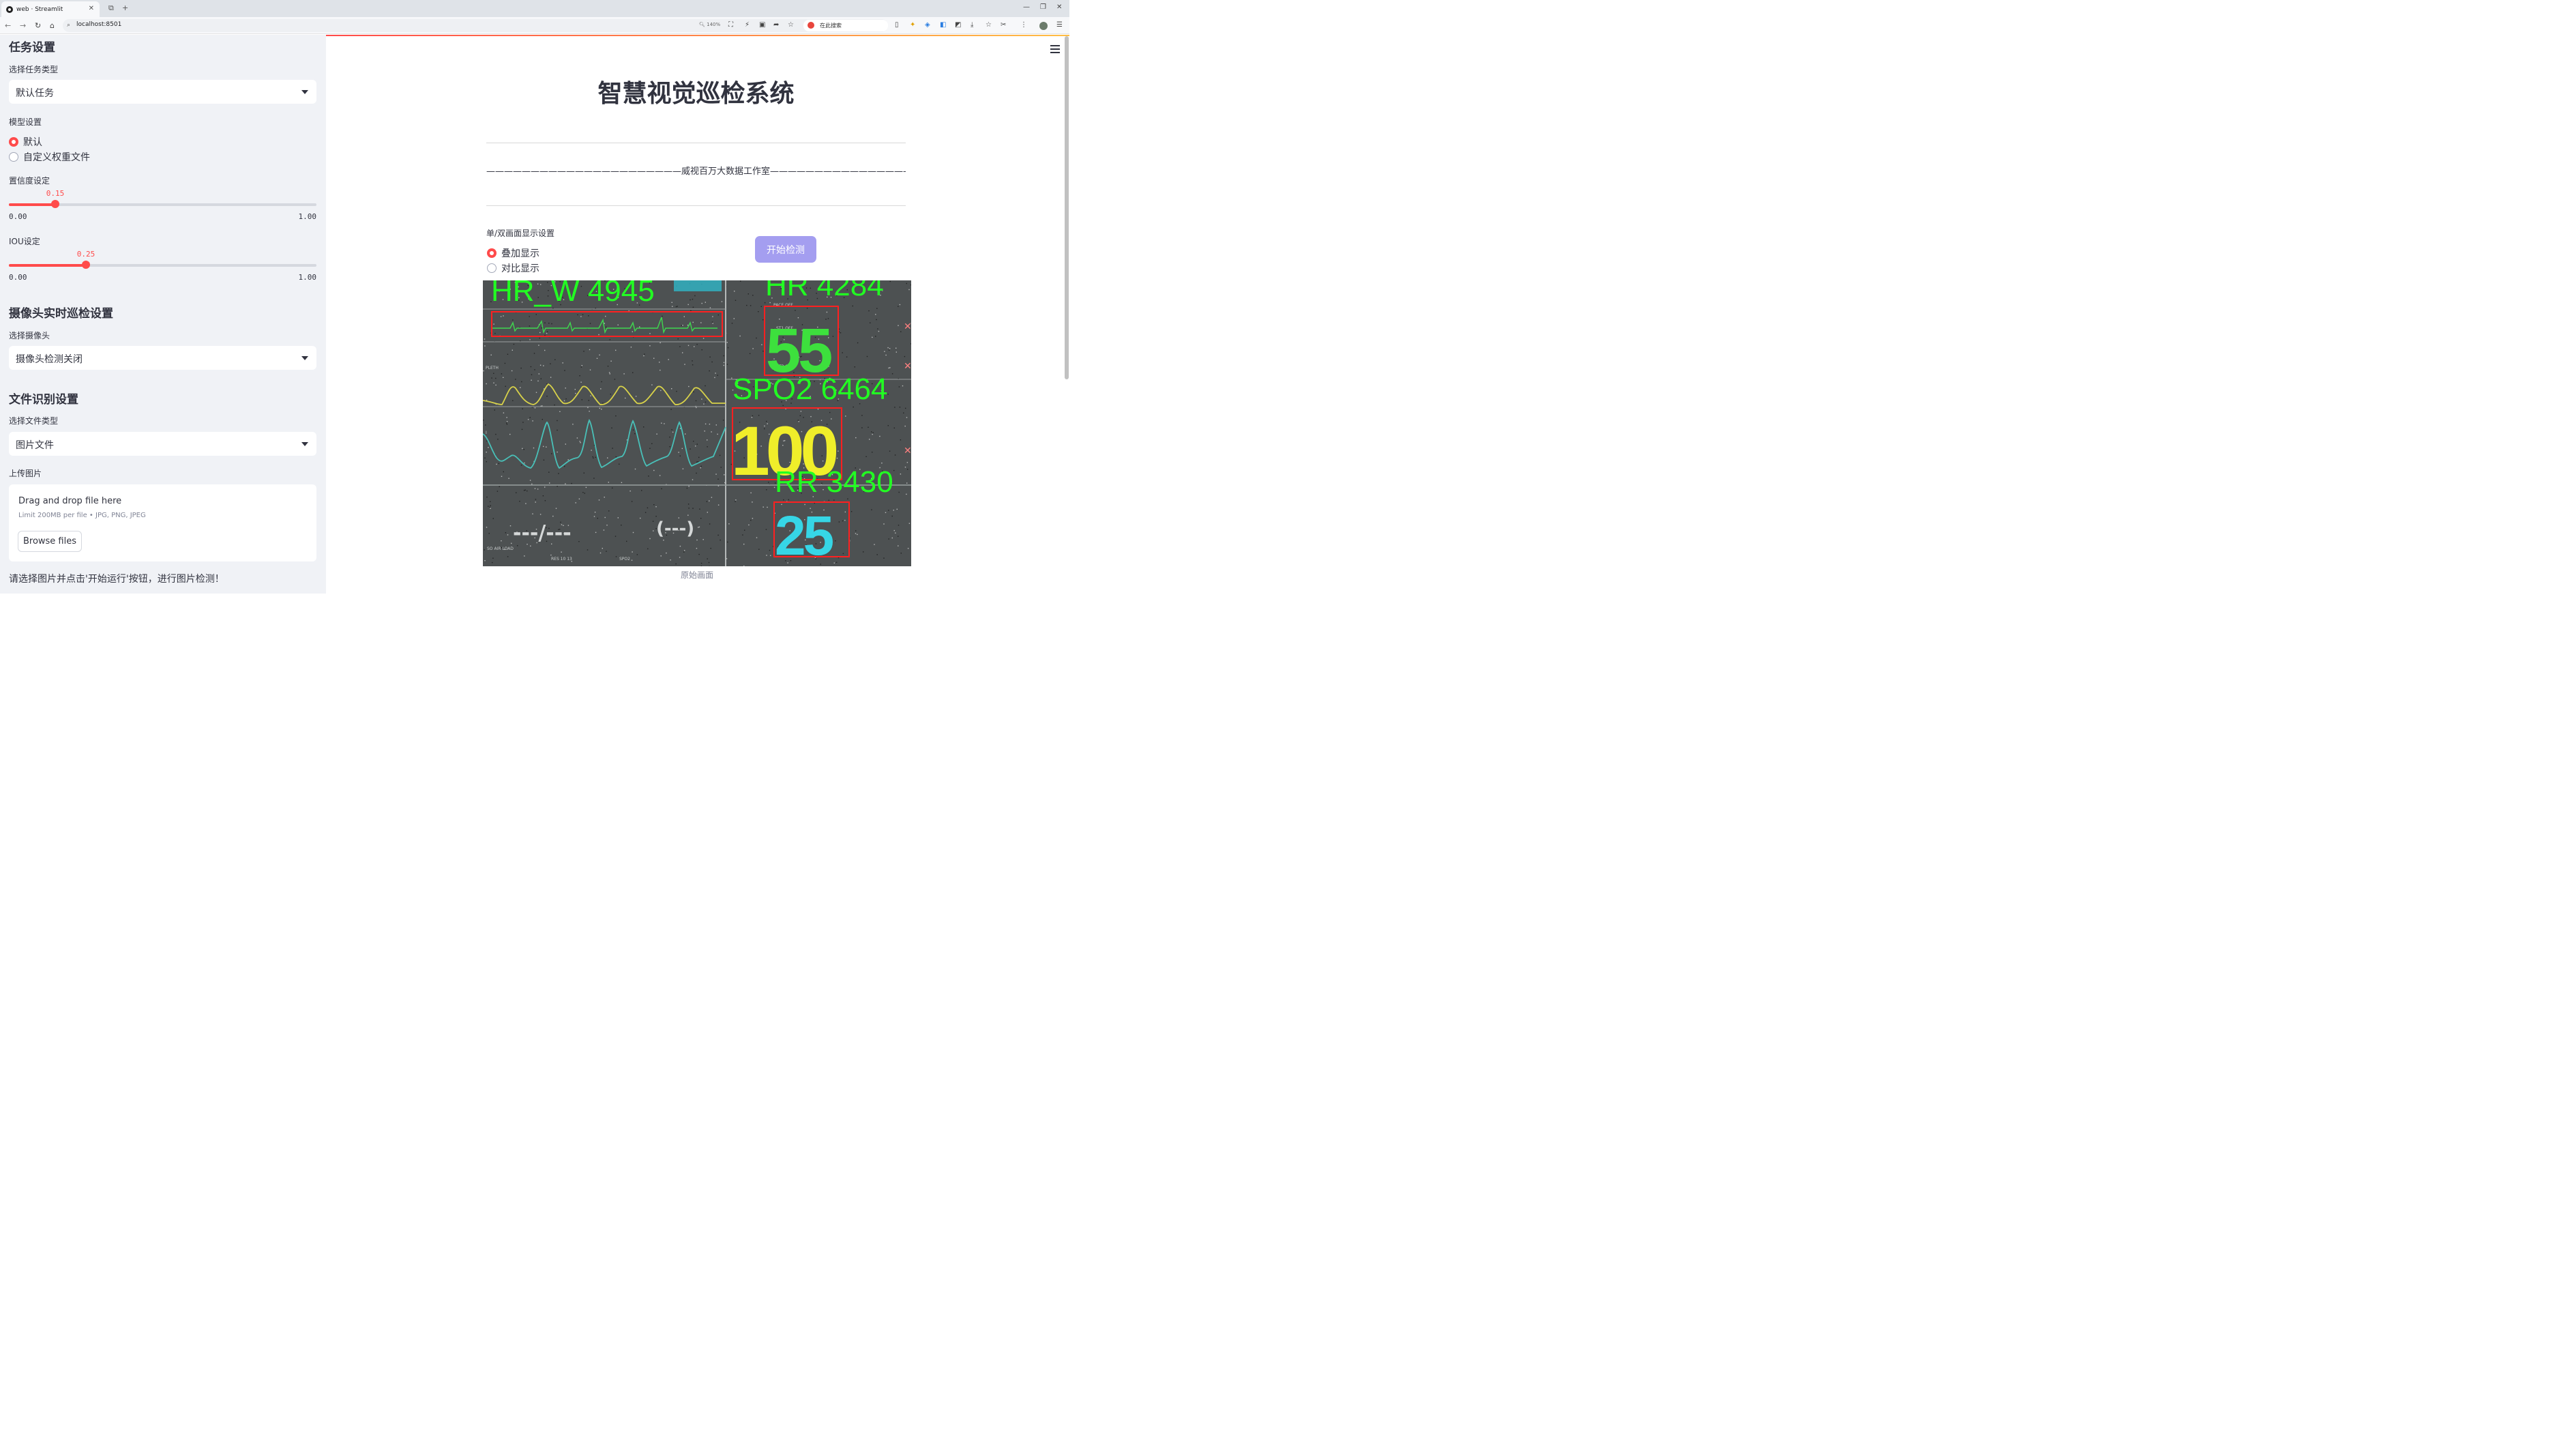  Describe the element at coordinates (1055, 50) in the screenshot. I see `app-menu-icon` at that location.